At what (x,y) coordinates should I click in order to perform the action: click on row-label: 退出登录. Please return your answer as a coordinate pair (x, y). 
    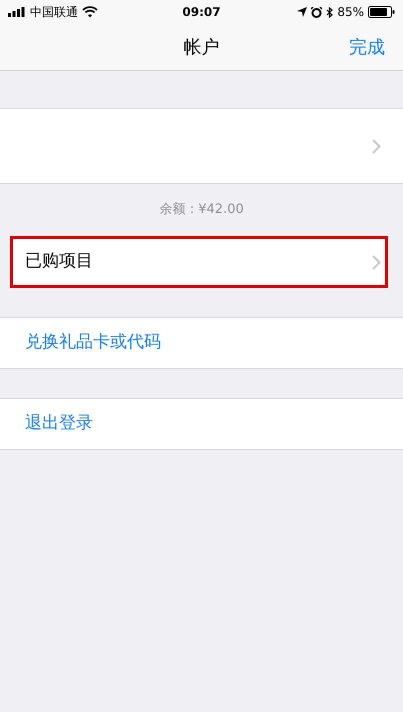
    Looking at the image, I should click on (59, 424).